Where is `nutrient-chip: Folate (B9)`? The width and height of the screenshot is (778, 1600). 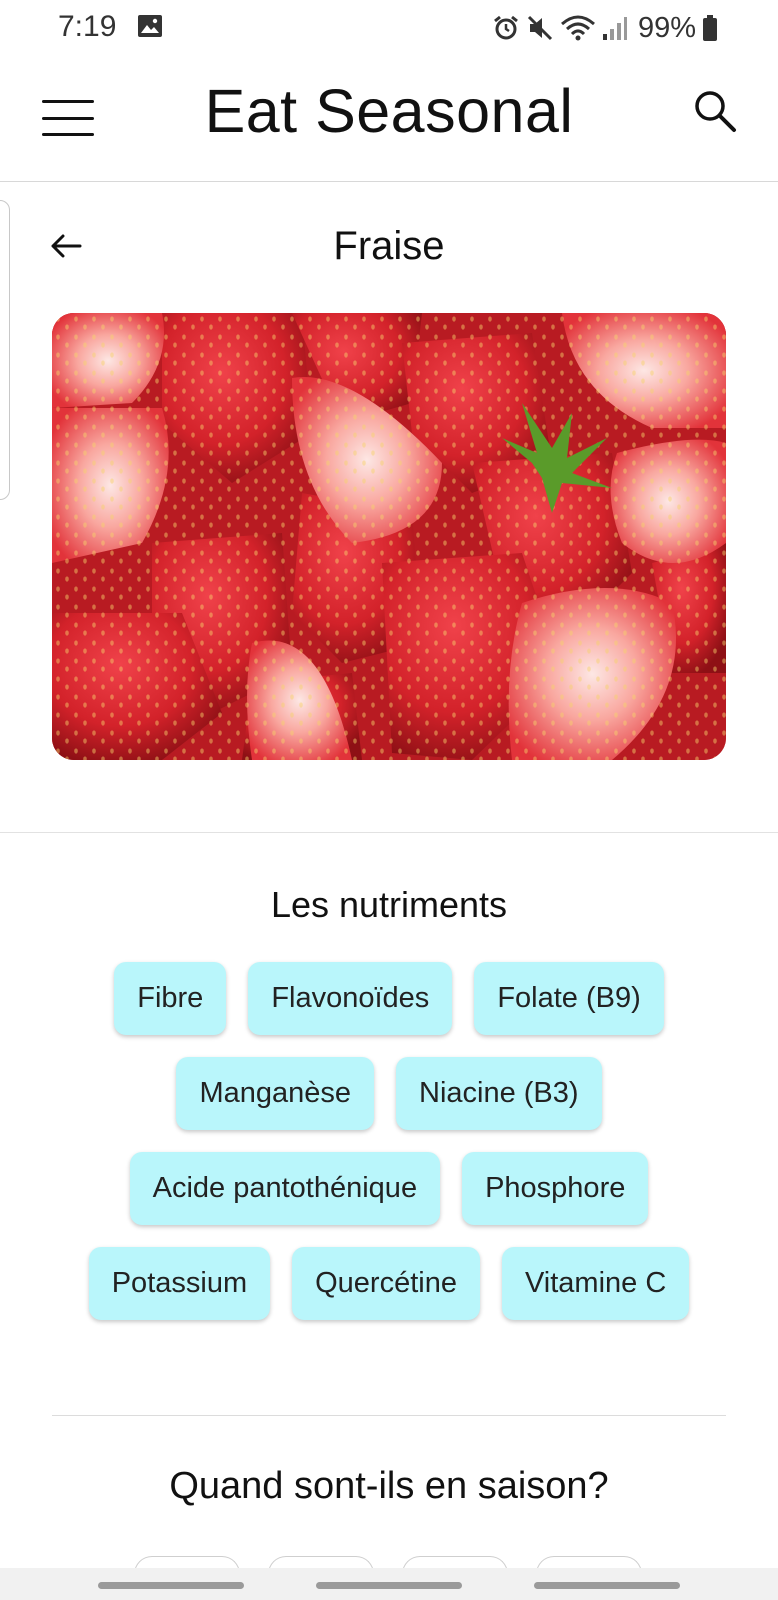
nutrient-chip: Folate (B9) is located at coordinates (569, 998).